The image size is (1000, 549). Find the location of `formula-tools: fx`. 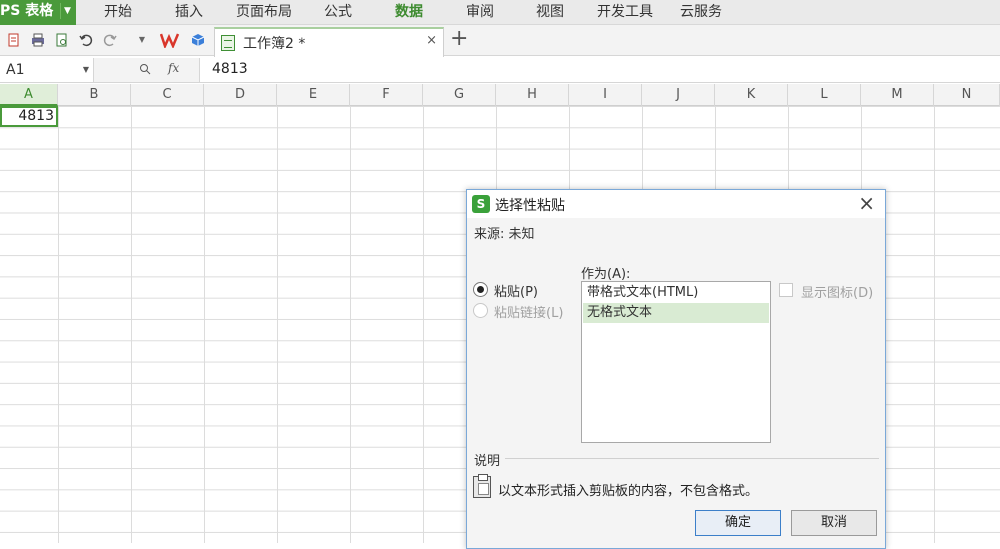

formula-tools: fx is located at coordinates (147, 70).